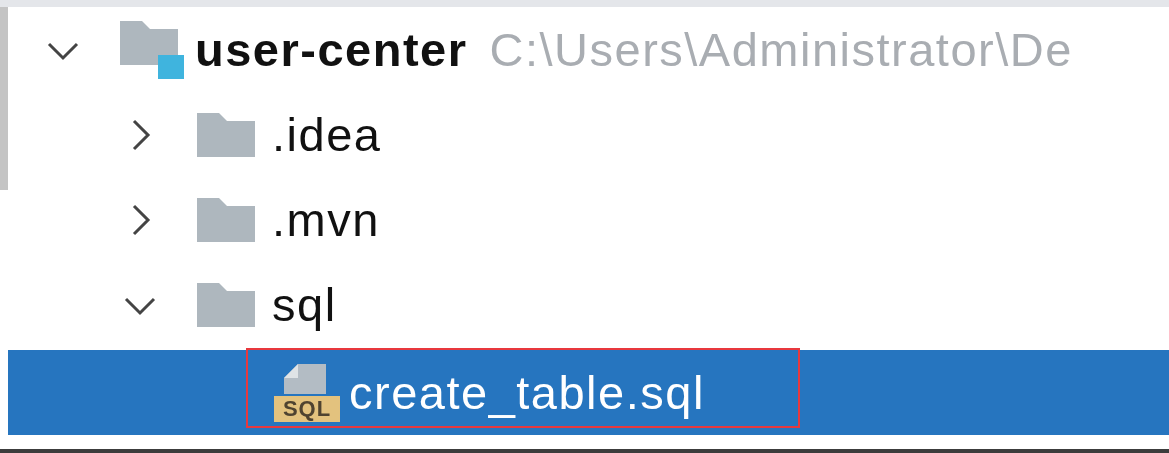 The width and height of the screenshot is (1169, 453). Describe the element at coordinates (527, 392) in the screenshot. I see `node-label: create_table.sql` at that location.